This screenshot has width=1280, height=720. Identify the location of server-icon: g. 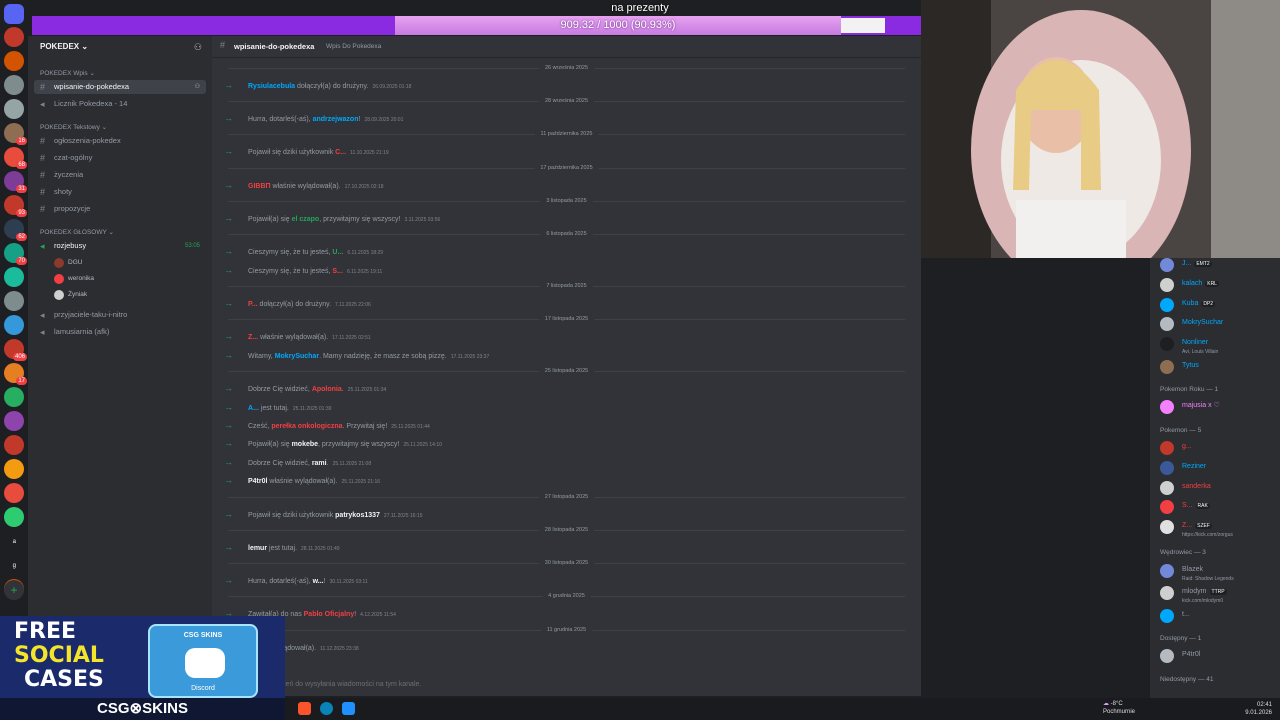
(14, 565).